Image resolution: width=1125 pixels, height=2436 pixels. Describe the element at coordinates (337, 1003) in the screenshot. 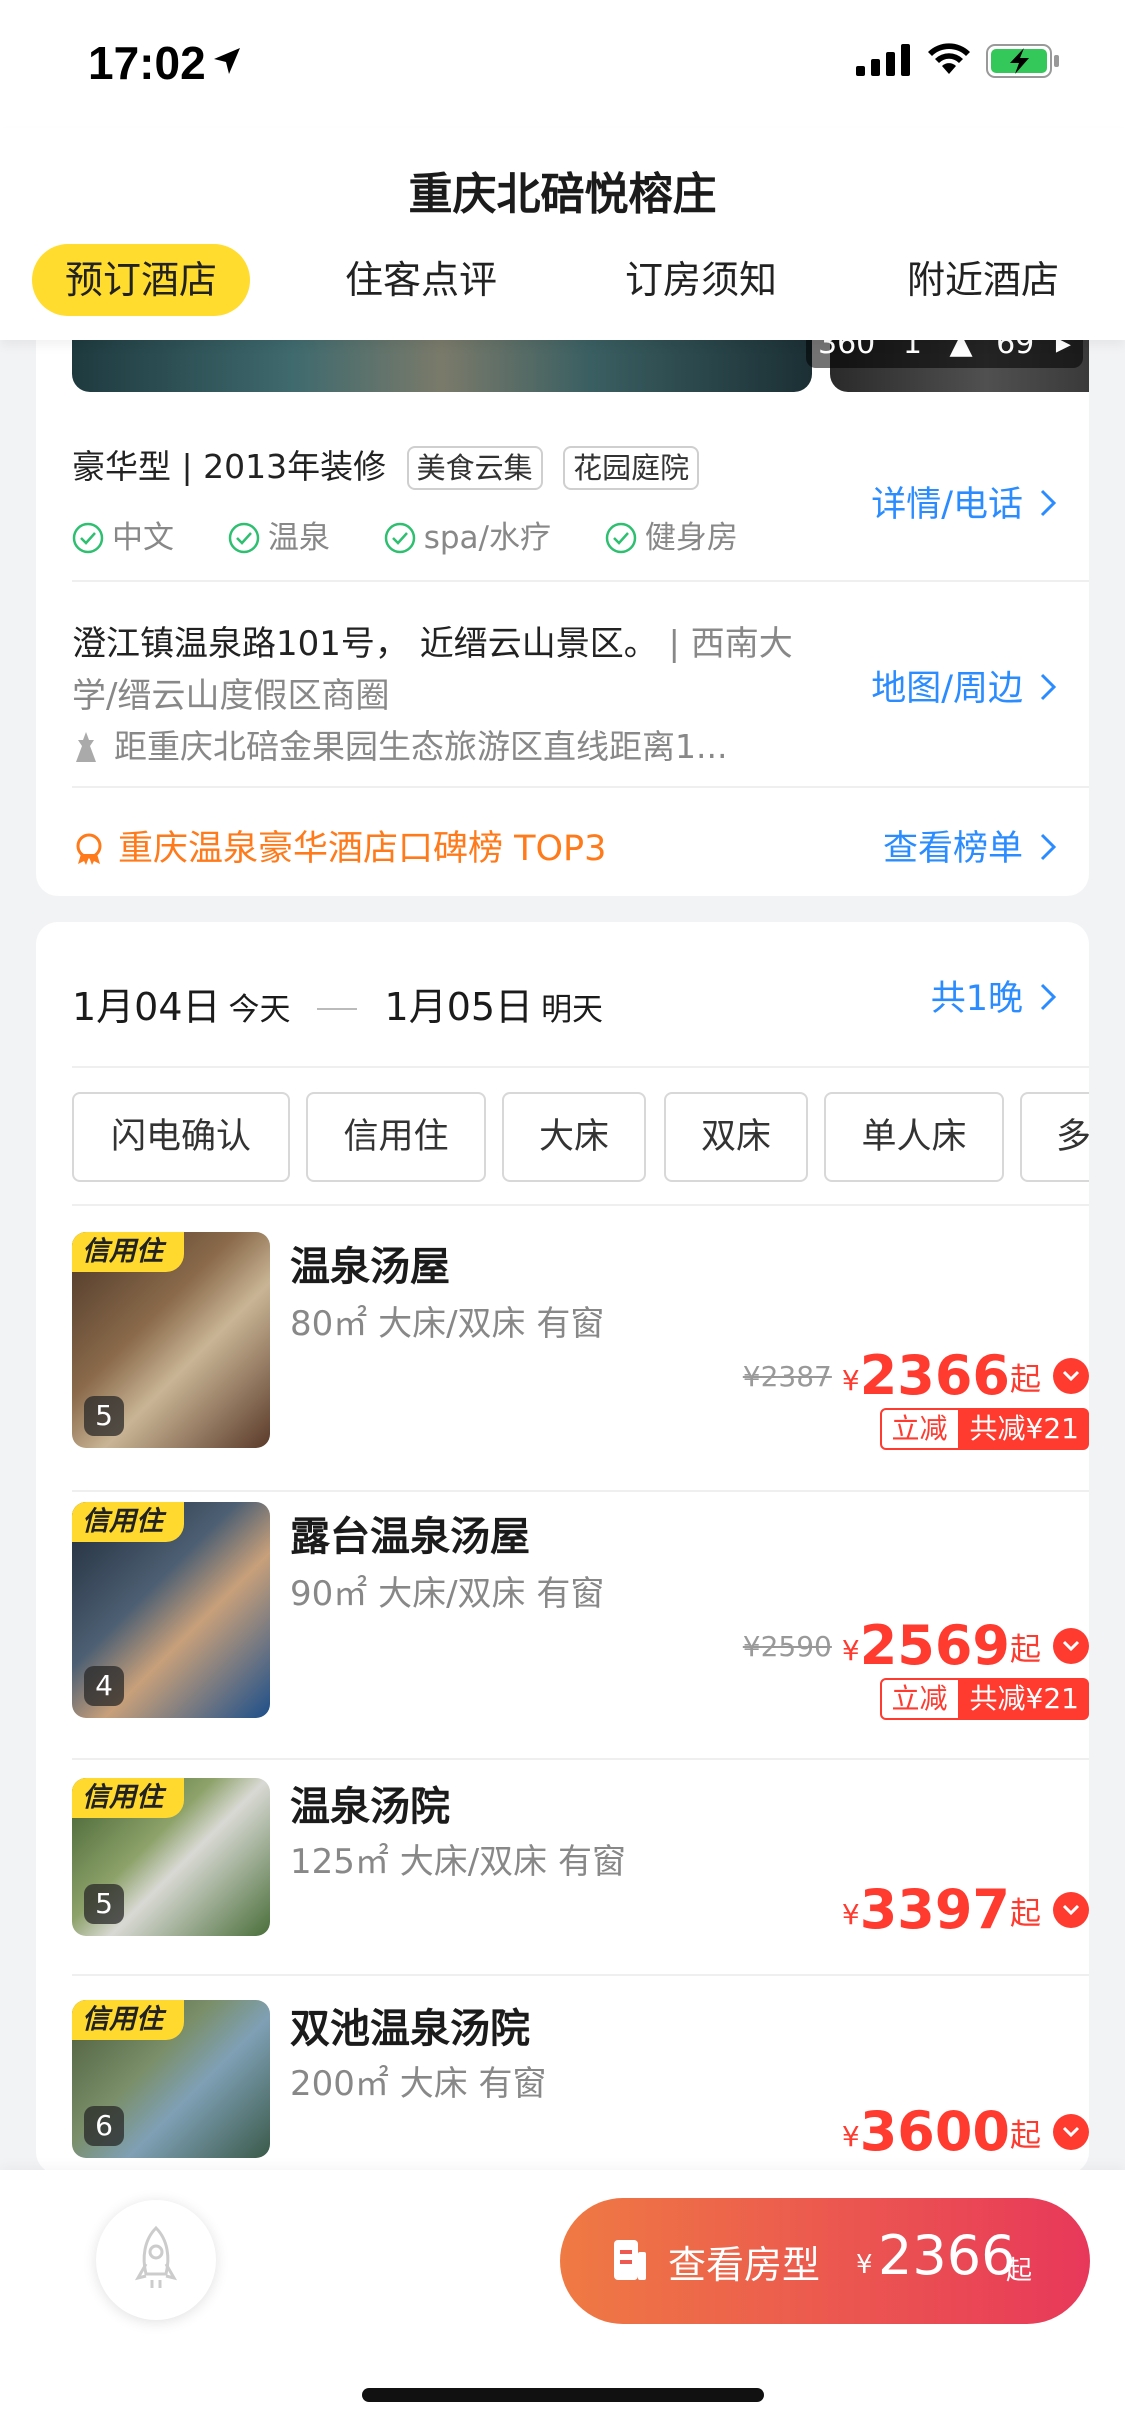

I see `date-selector: 1月04日 今天 1月05日 明天` at that location.